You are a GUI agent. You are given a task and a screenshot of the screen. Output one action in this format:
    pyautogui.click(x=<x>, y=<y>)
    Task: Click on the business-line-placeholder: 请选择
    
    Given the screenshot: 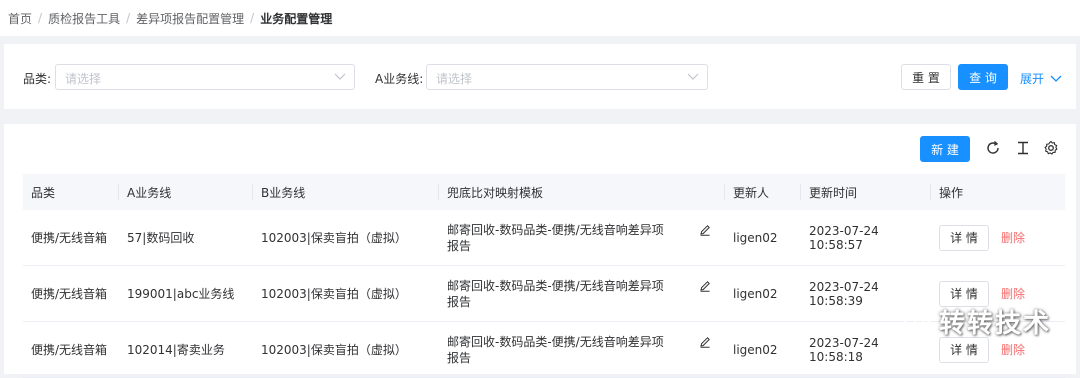 What is the action you would take?
    pyautogui.click(x=454, y=79)
    